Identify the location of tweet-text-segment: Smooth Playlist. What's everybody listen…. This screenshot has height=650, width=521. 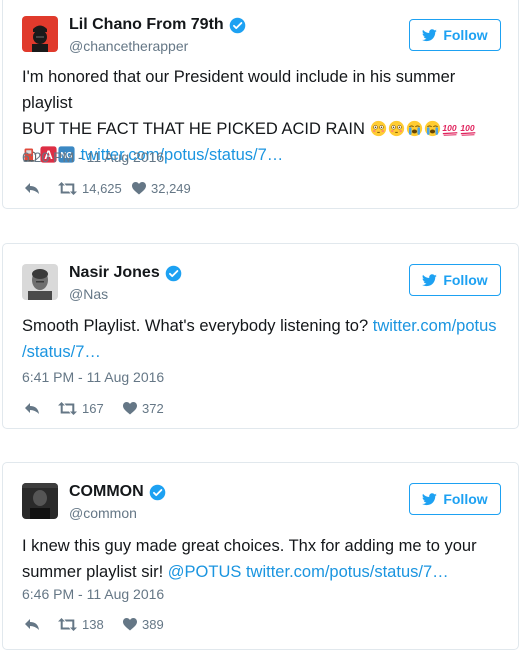
(195, 326).